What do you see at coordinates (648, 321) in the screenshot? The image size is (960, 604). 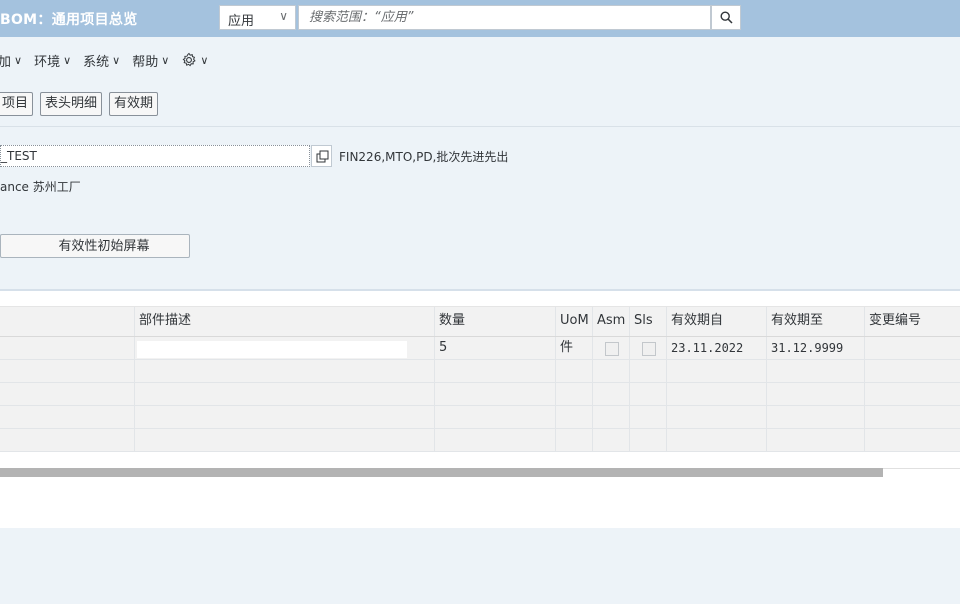 I see `column-header-sls: Sls` at bounding box center [648, 321].